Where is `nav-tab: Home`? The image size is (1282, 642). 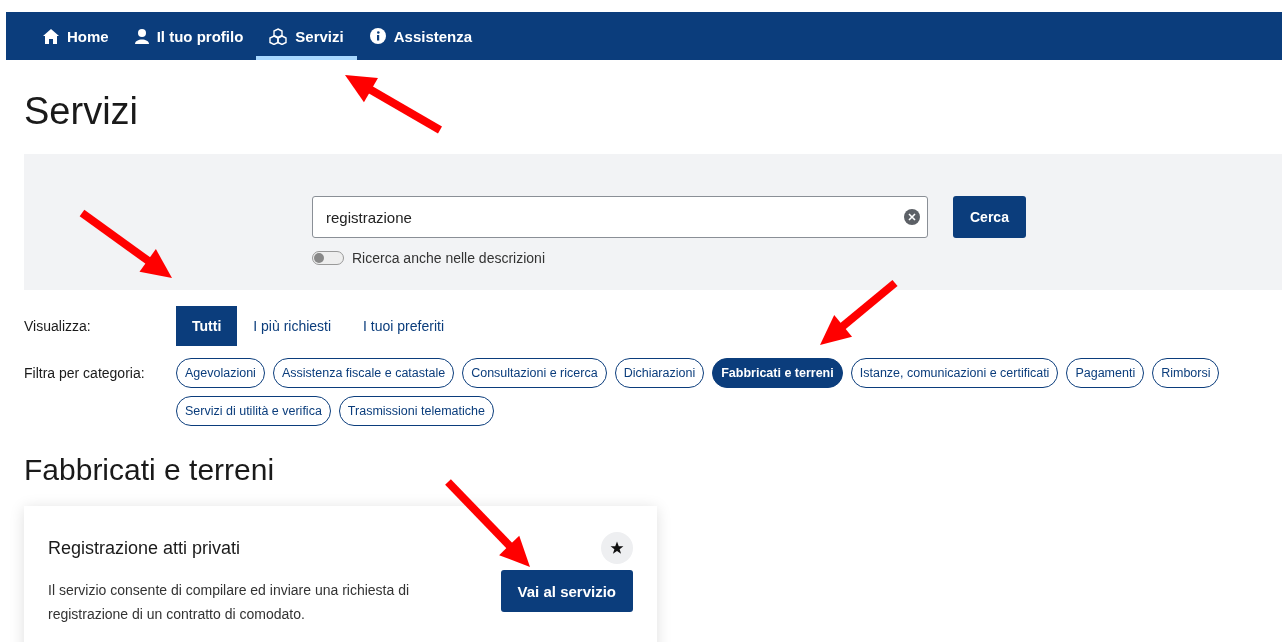 nav-tab: Home is located at coordinates (76, 36).